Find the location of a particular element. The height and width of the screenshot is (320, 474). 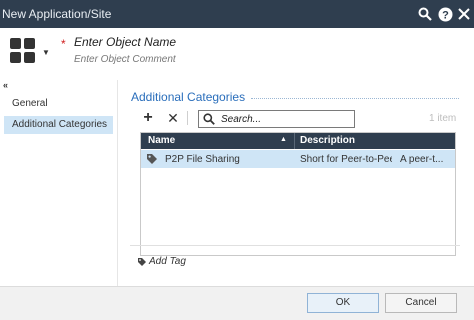

sidebar-item-additional-categories: Additional Categories is located at coordinates (58, 125).